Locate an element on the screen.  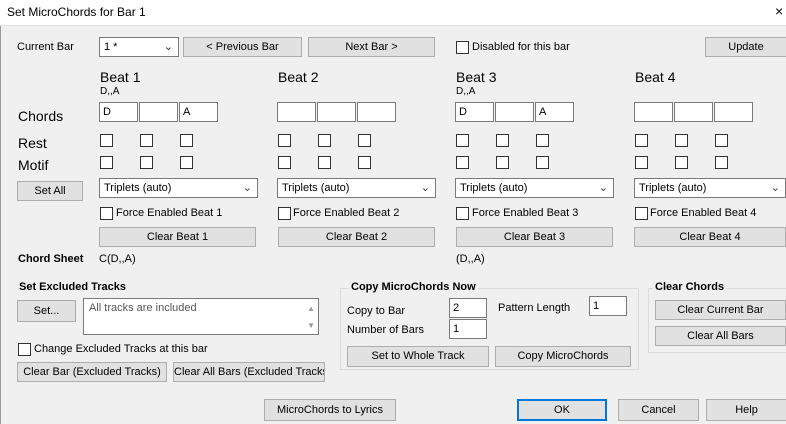
chords-row-label: Chords is located at coordinates (41, 116).